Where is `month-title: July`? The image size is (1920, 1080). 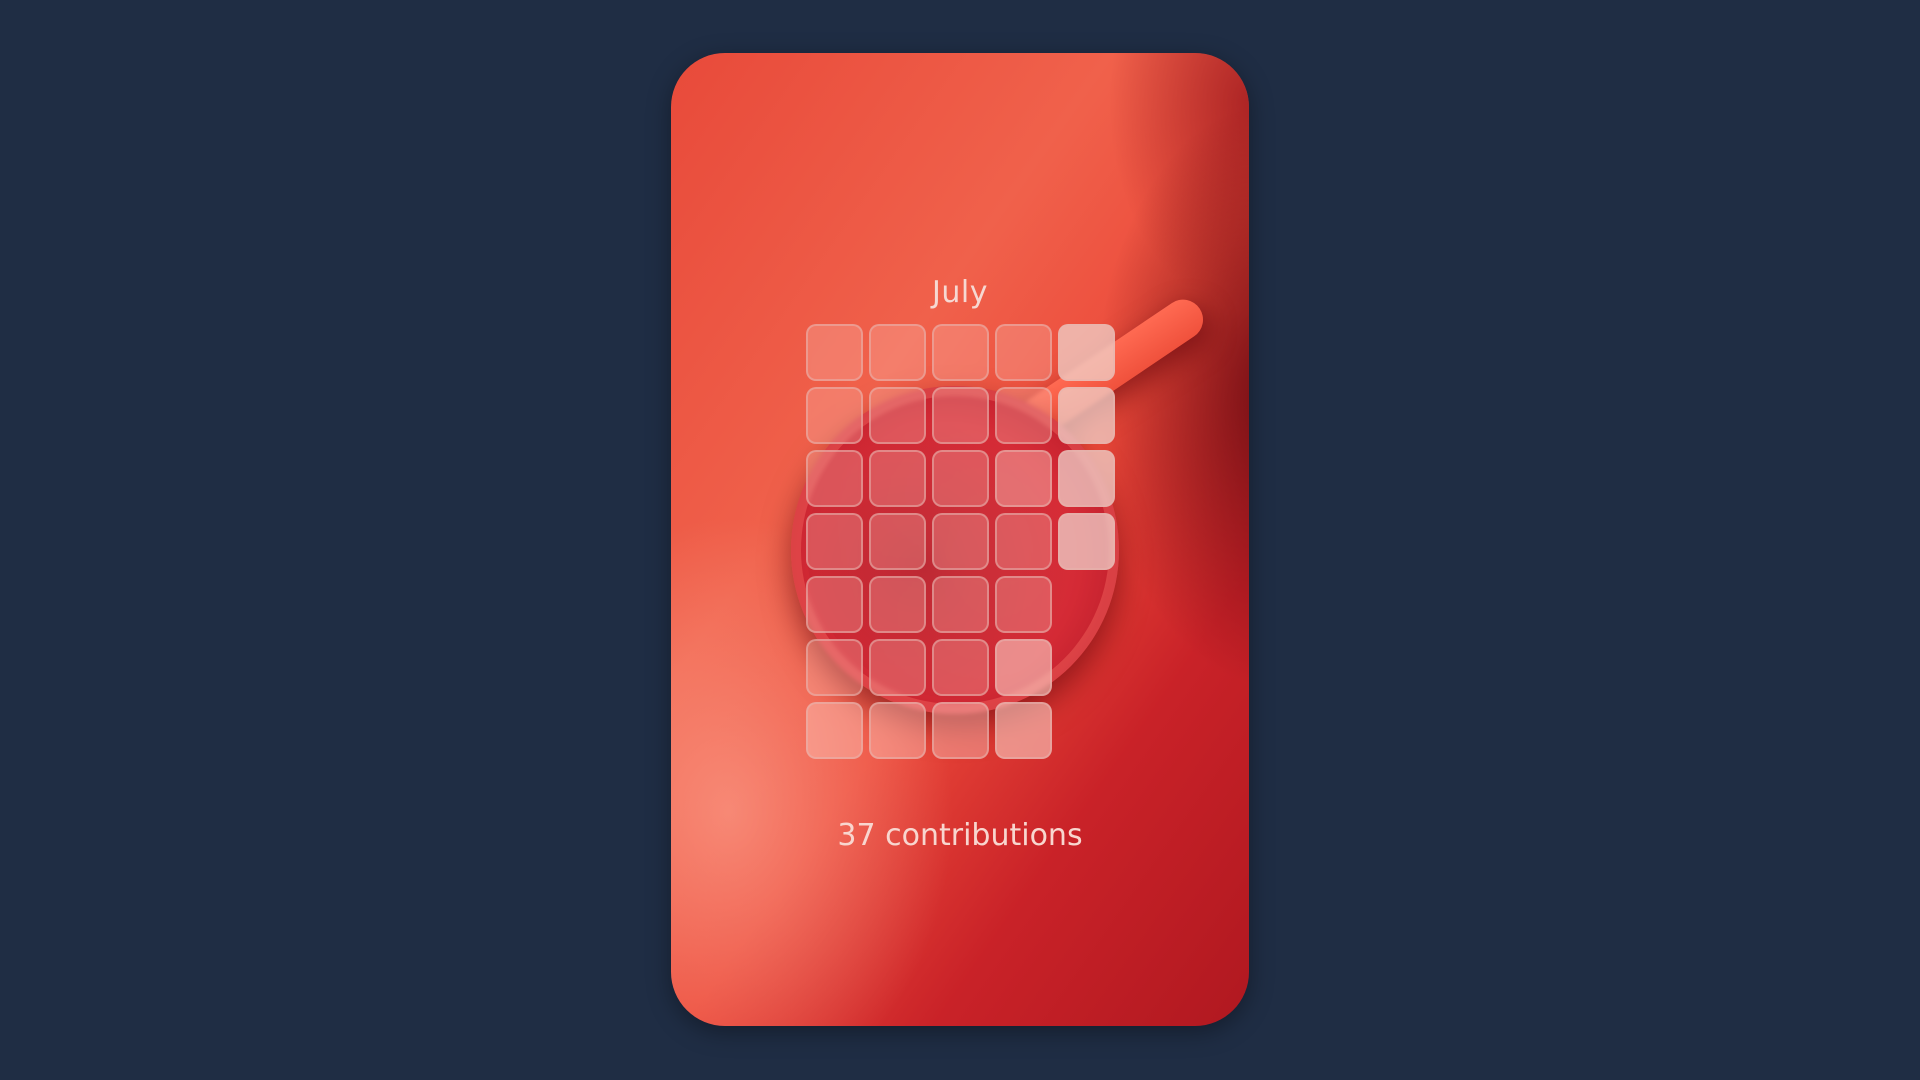
month-title: July is located at coordinates (960, 292).